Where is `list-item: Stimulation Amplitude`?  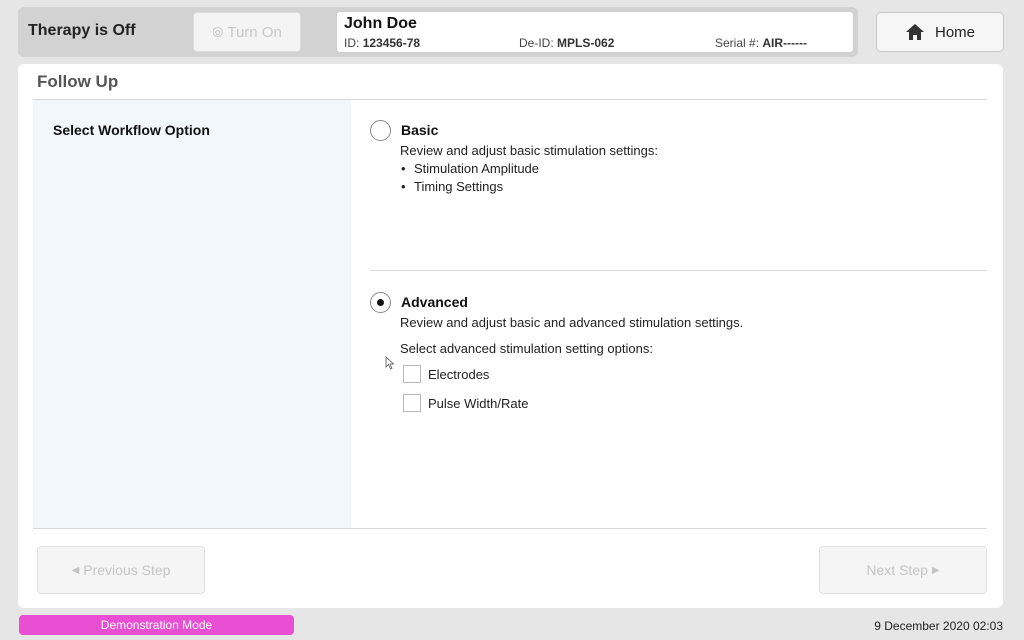 list-item: Stimulation Amplitude is located at coordinates (470, 170).